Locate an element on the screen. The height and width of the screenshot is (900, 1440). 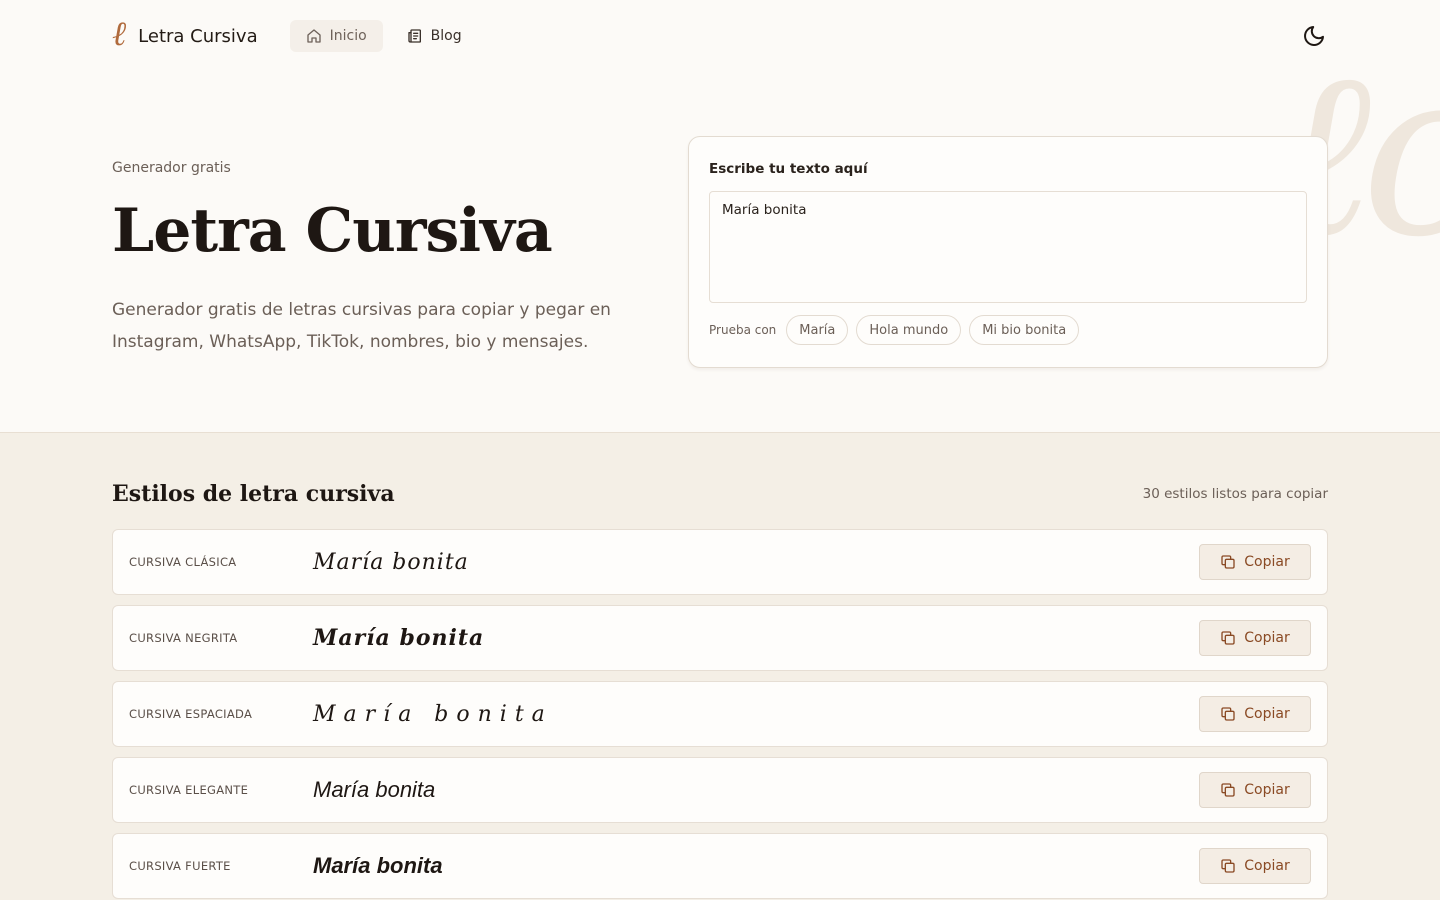
brand-link: ℓ Letra Cursiva is located at coordinates (185, 34).